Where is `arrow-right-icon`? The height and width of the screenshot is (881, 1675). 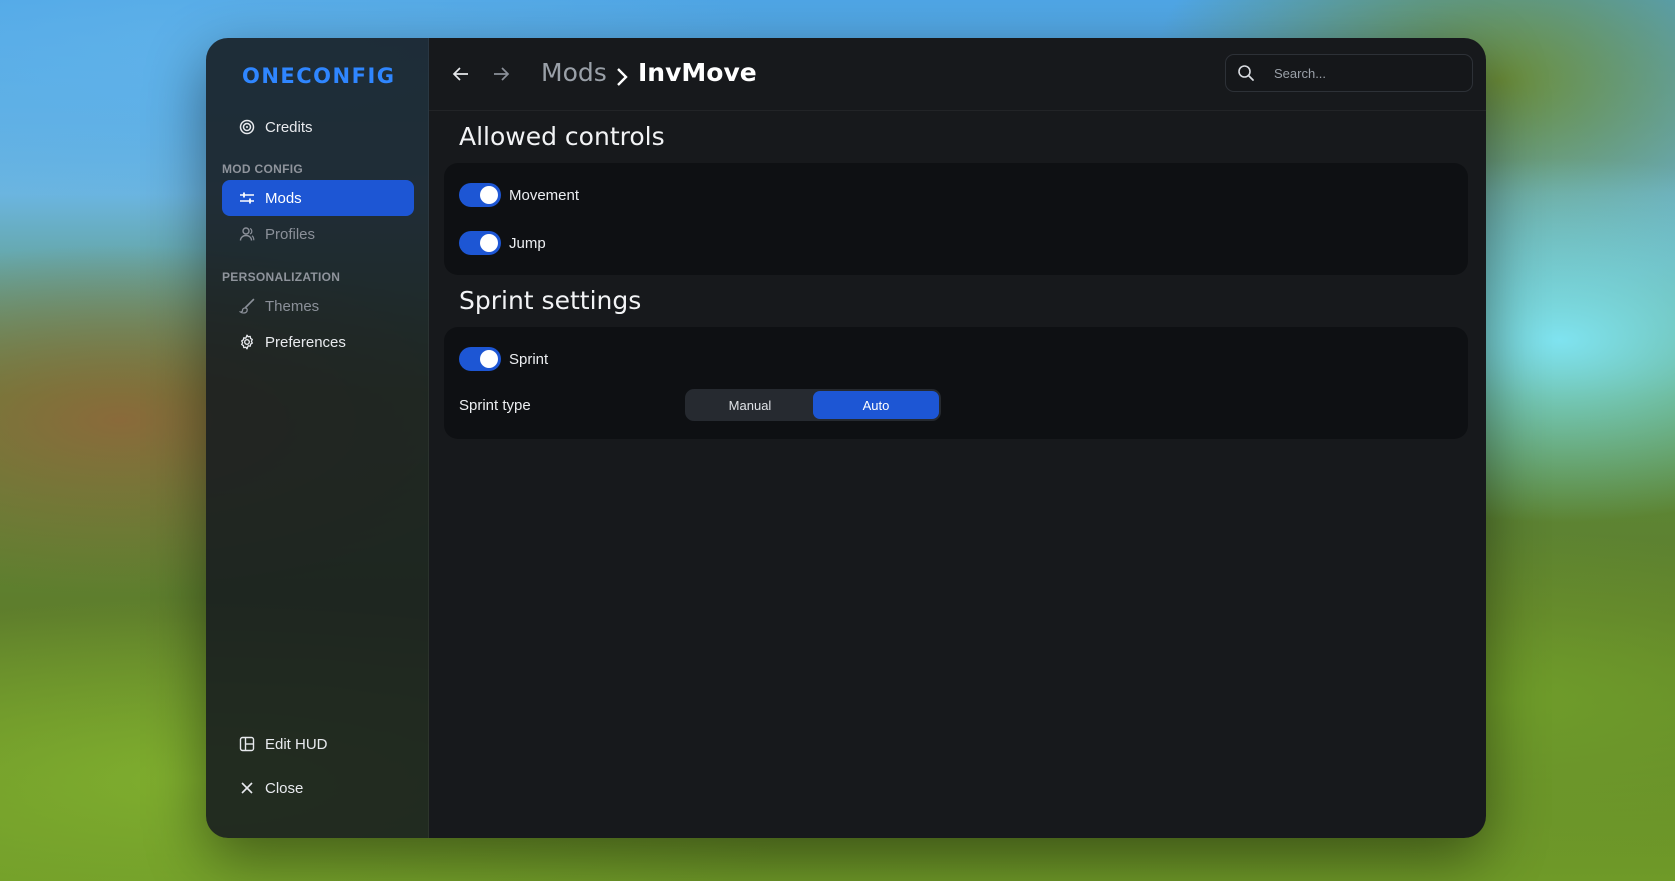 arrow-right-icon is located at coordinates (502, 74).